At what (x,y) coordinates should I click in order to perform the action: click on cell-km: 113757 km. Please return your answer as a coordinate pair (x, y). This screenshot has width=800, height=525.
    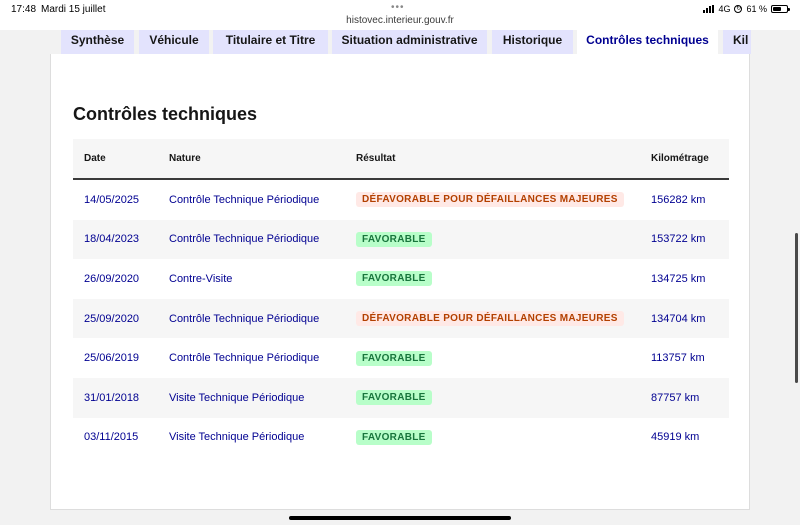
    Looking at the image, I should click on (678, 358).